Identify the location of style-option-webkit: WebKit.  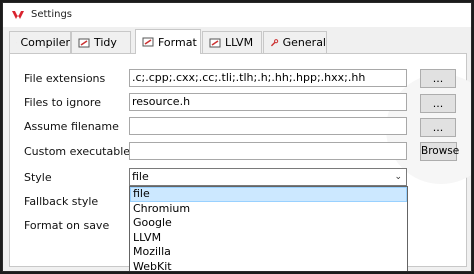
(268, 265).